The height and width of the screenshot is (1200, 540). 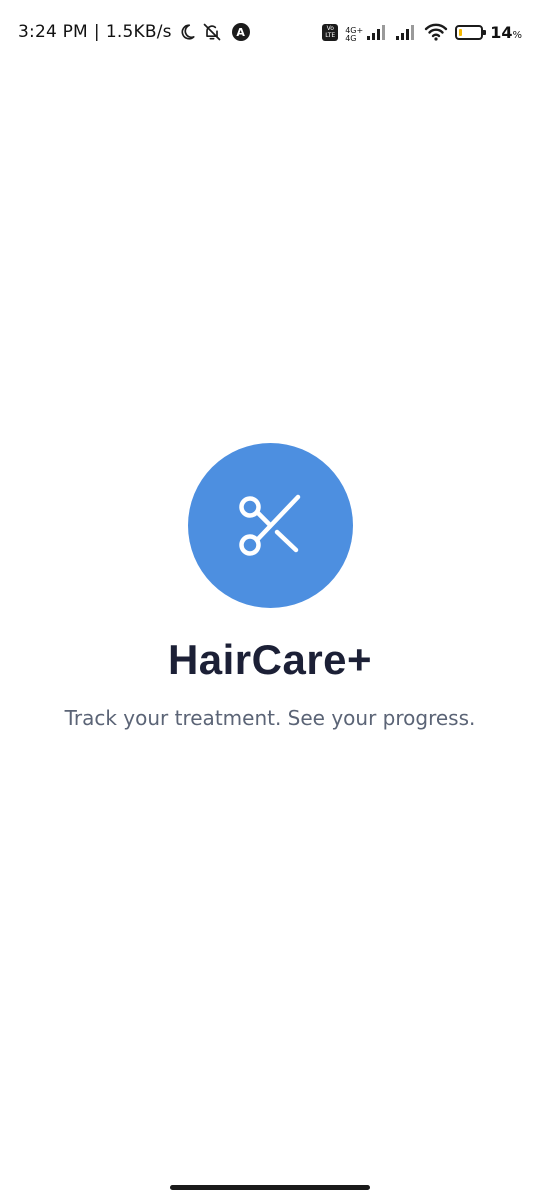 I want to click on network-type-label: 4G+ 4G, so click(x=354, y=35).